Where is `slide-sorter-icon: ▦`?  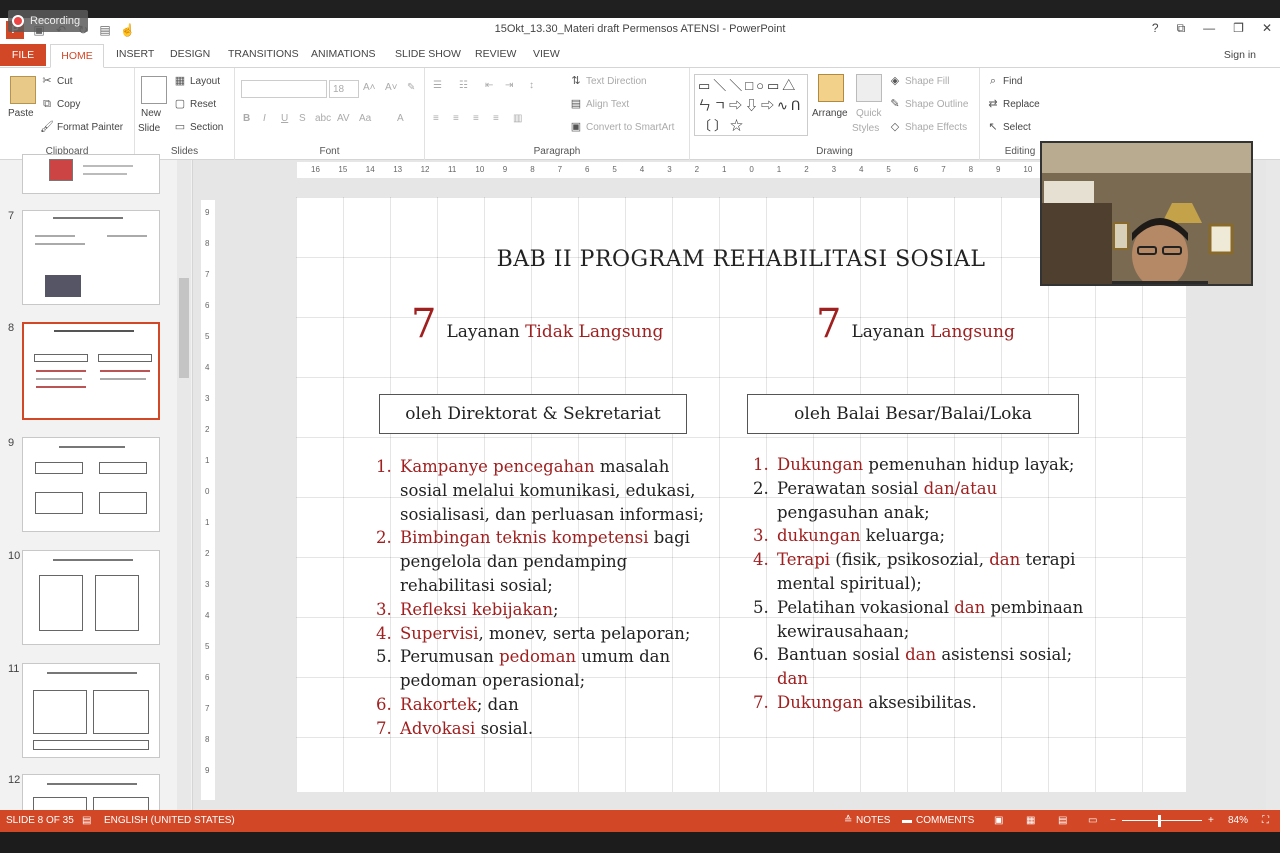
slide-sorter-icon: ▦ is located at coordinates (1030, 820).